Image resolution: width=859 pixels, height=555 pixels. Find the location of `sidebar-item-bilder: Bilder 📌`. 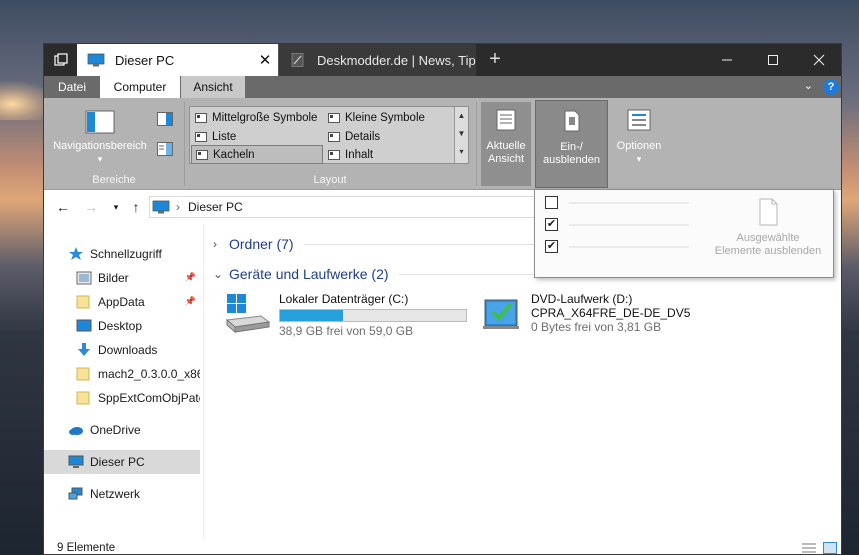

sidebar-item-bilder: Bilder 📌 is located at coordinates (122, 278).